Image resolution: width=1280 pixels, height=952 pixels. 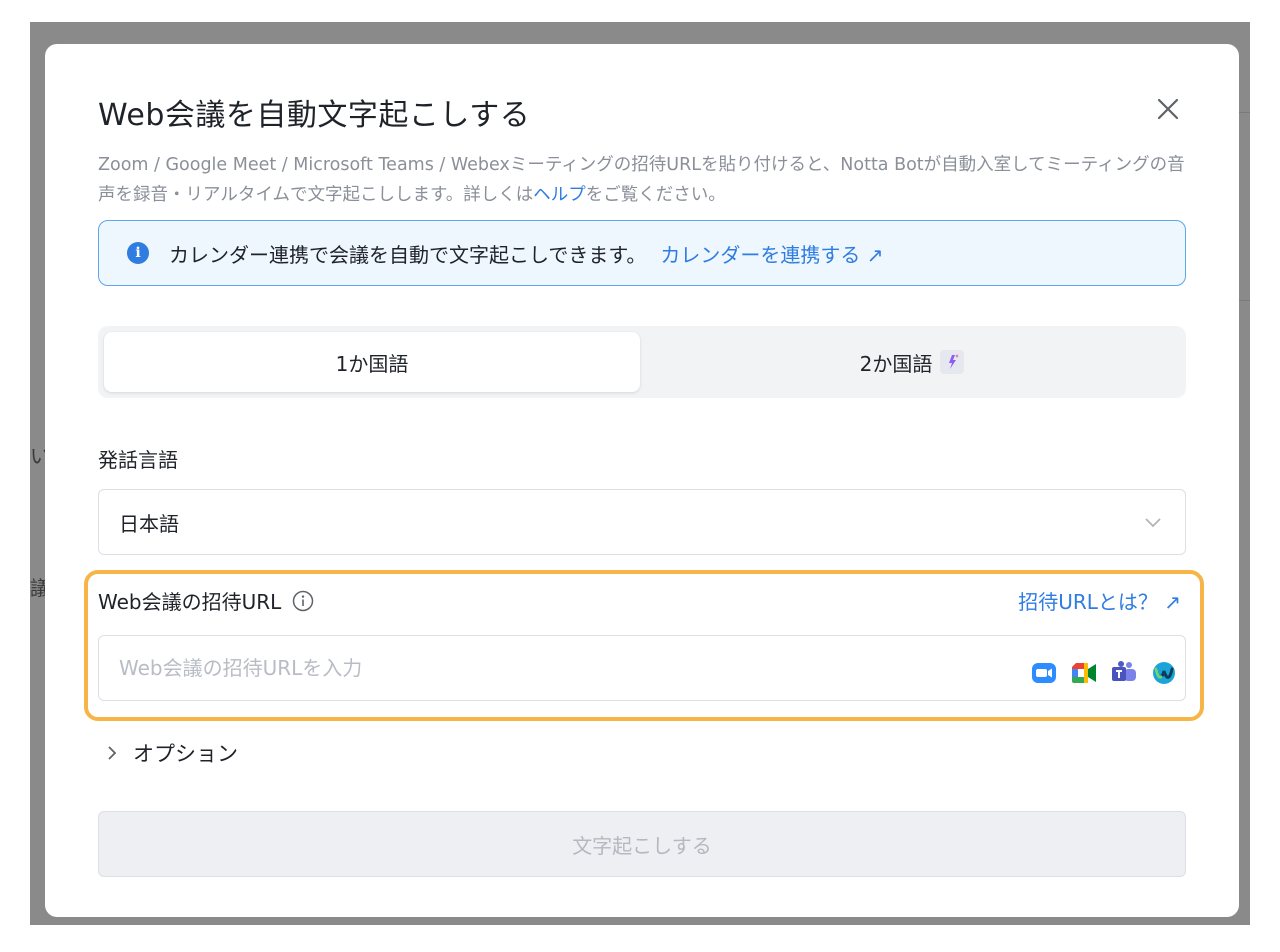 I want to click on speech-language-label: 発話言語, so click(x=138, y=460).